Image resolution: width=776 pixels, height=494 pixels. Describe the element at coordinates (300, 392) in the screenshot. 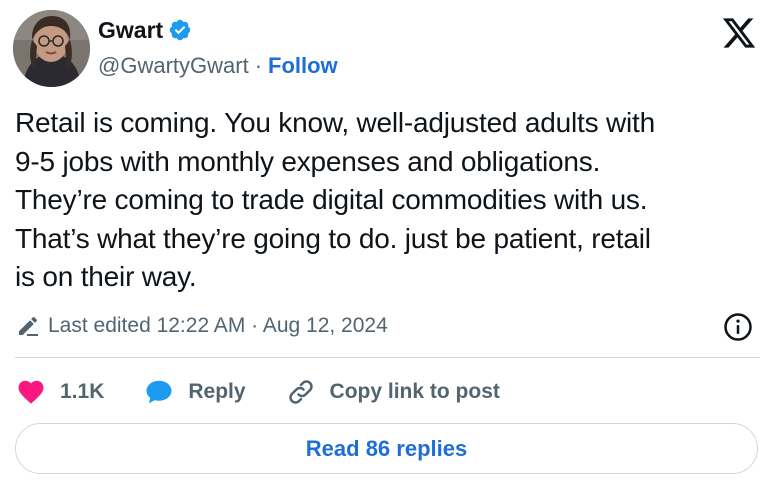

I see `link-icon` at that location.